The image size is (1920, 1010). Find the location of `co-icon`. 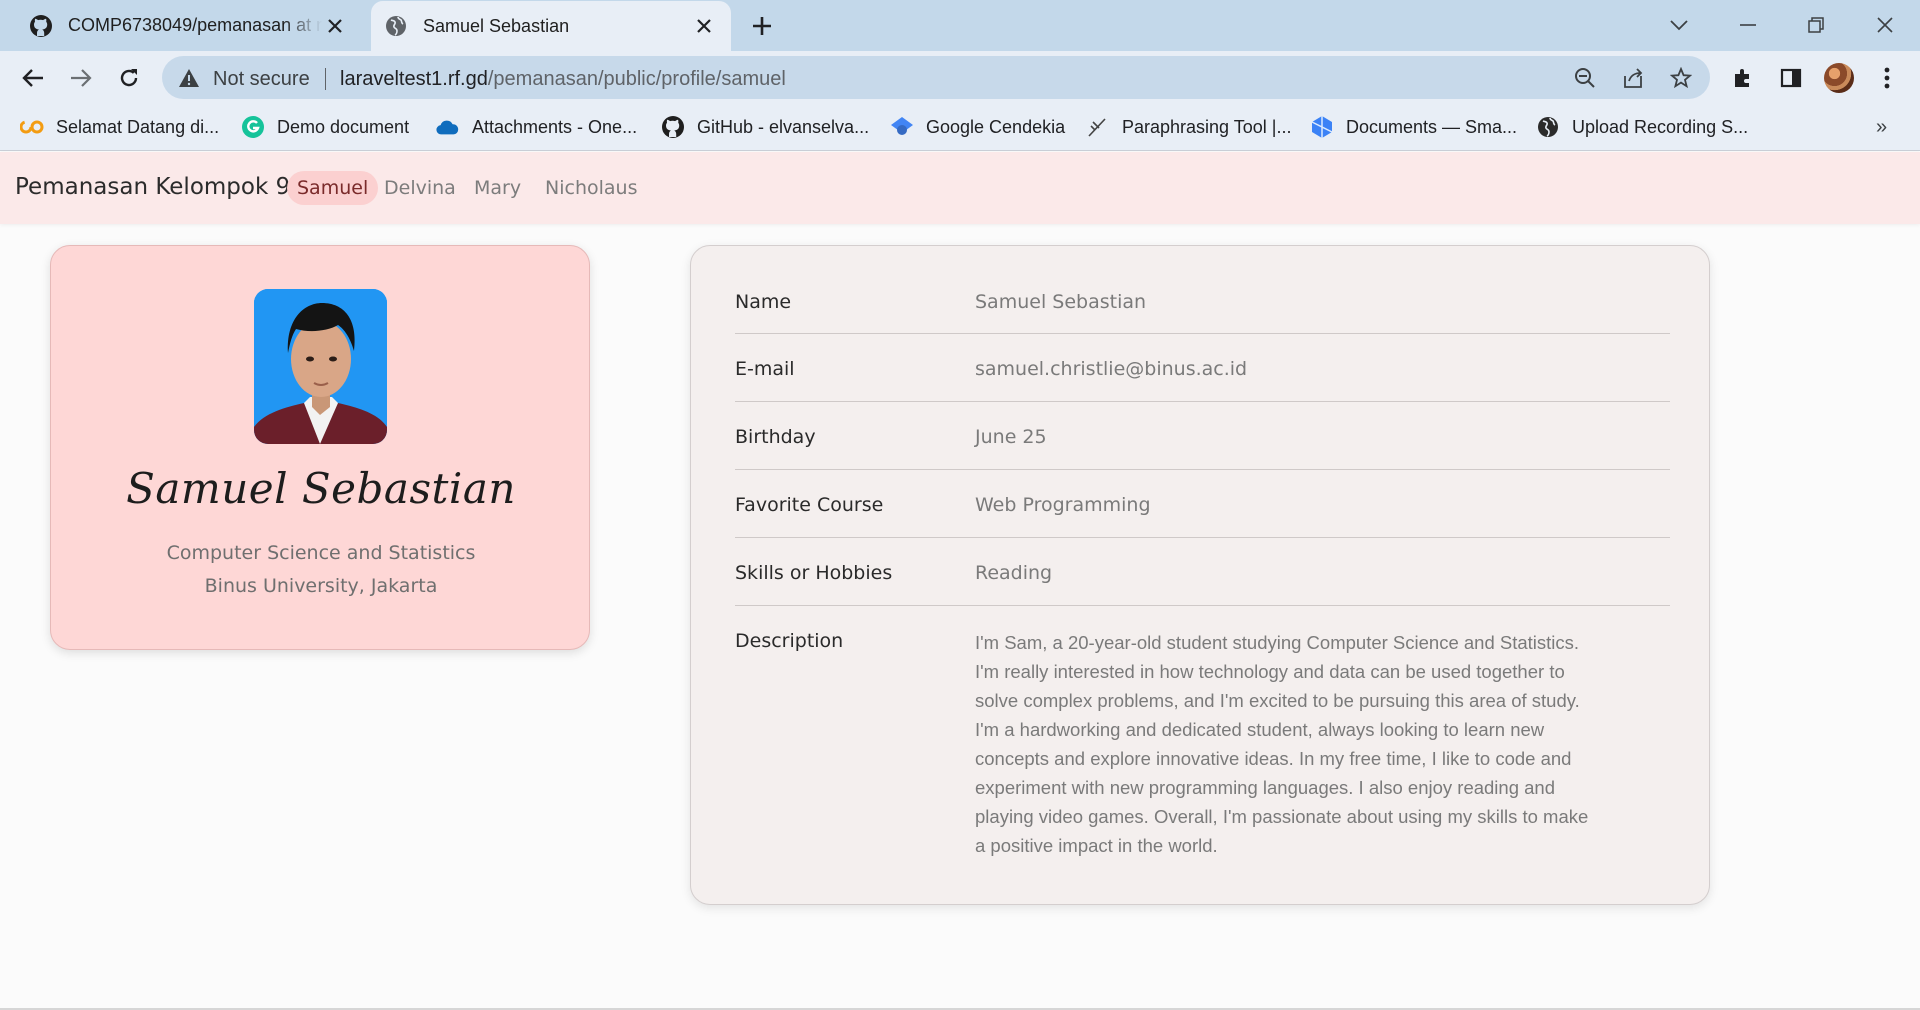

co-icon is located at coordinates (32, 127).